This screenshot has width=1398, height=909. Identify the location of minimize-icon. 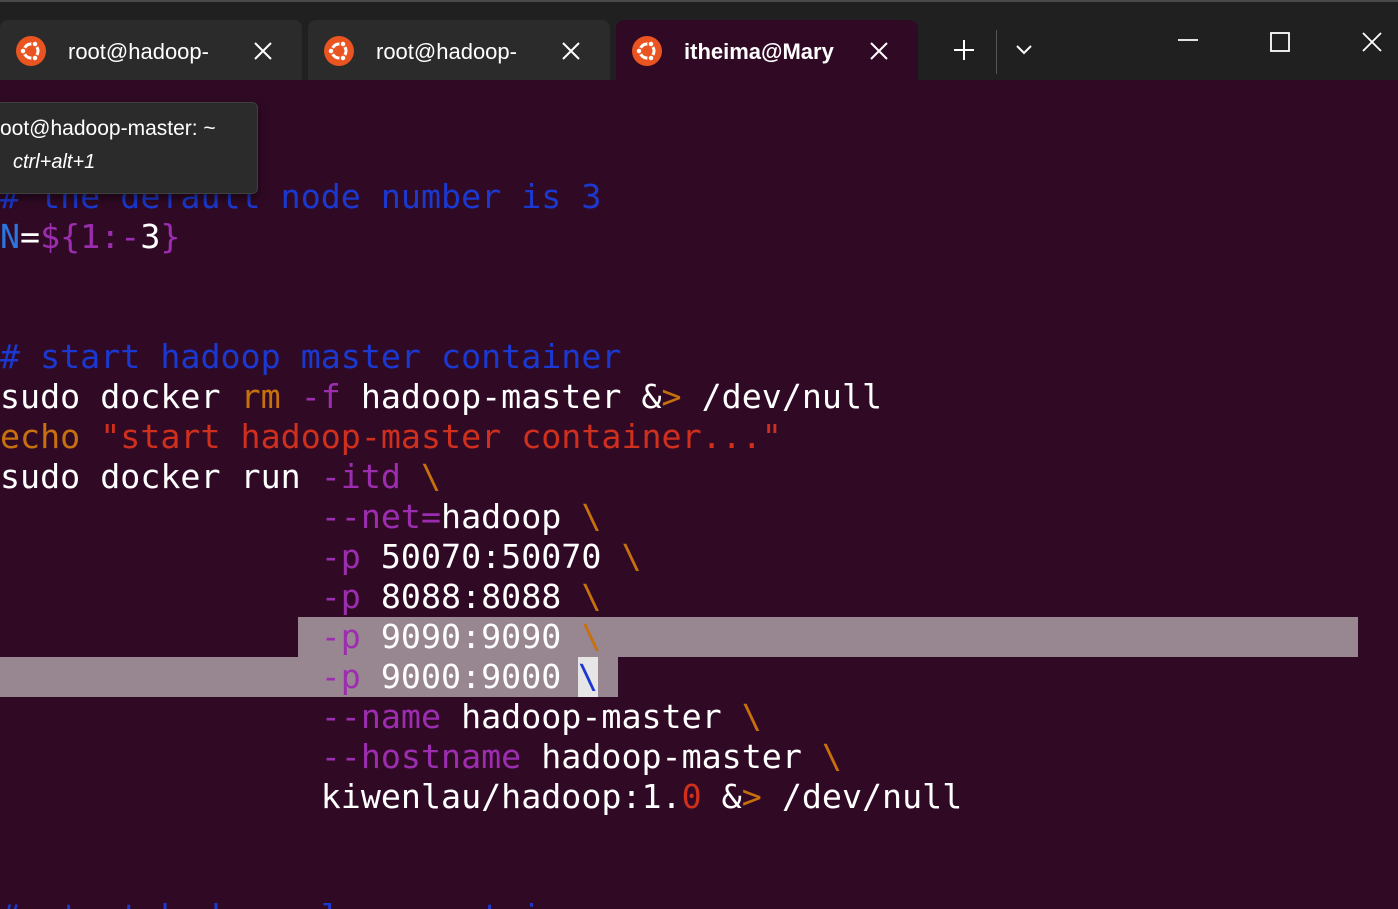
(1188, 40).